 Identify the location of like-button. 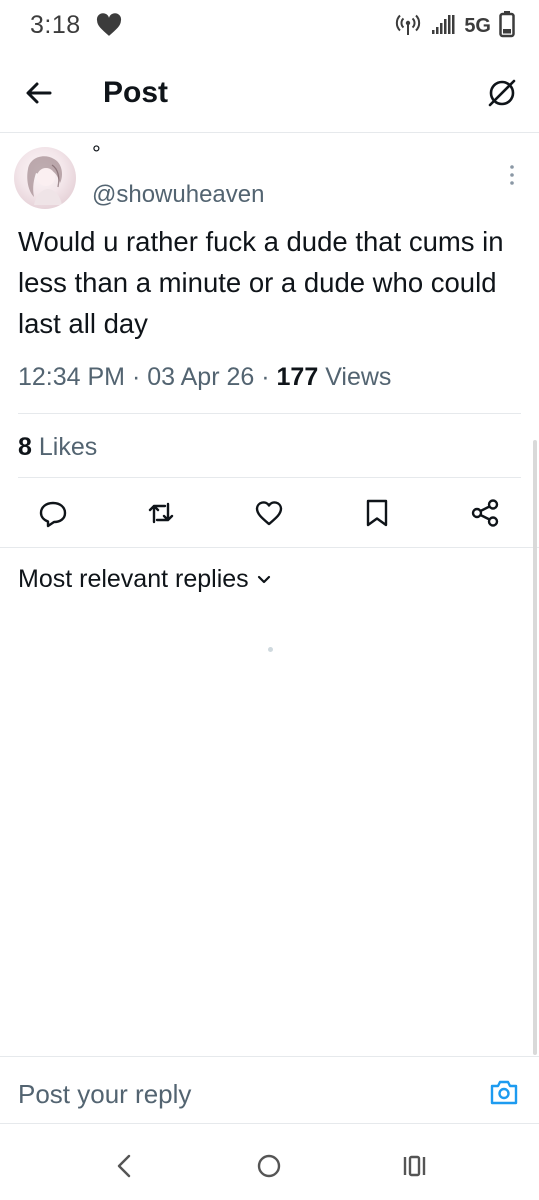
(269, 513).